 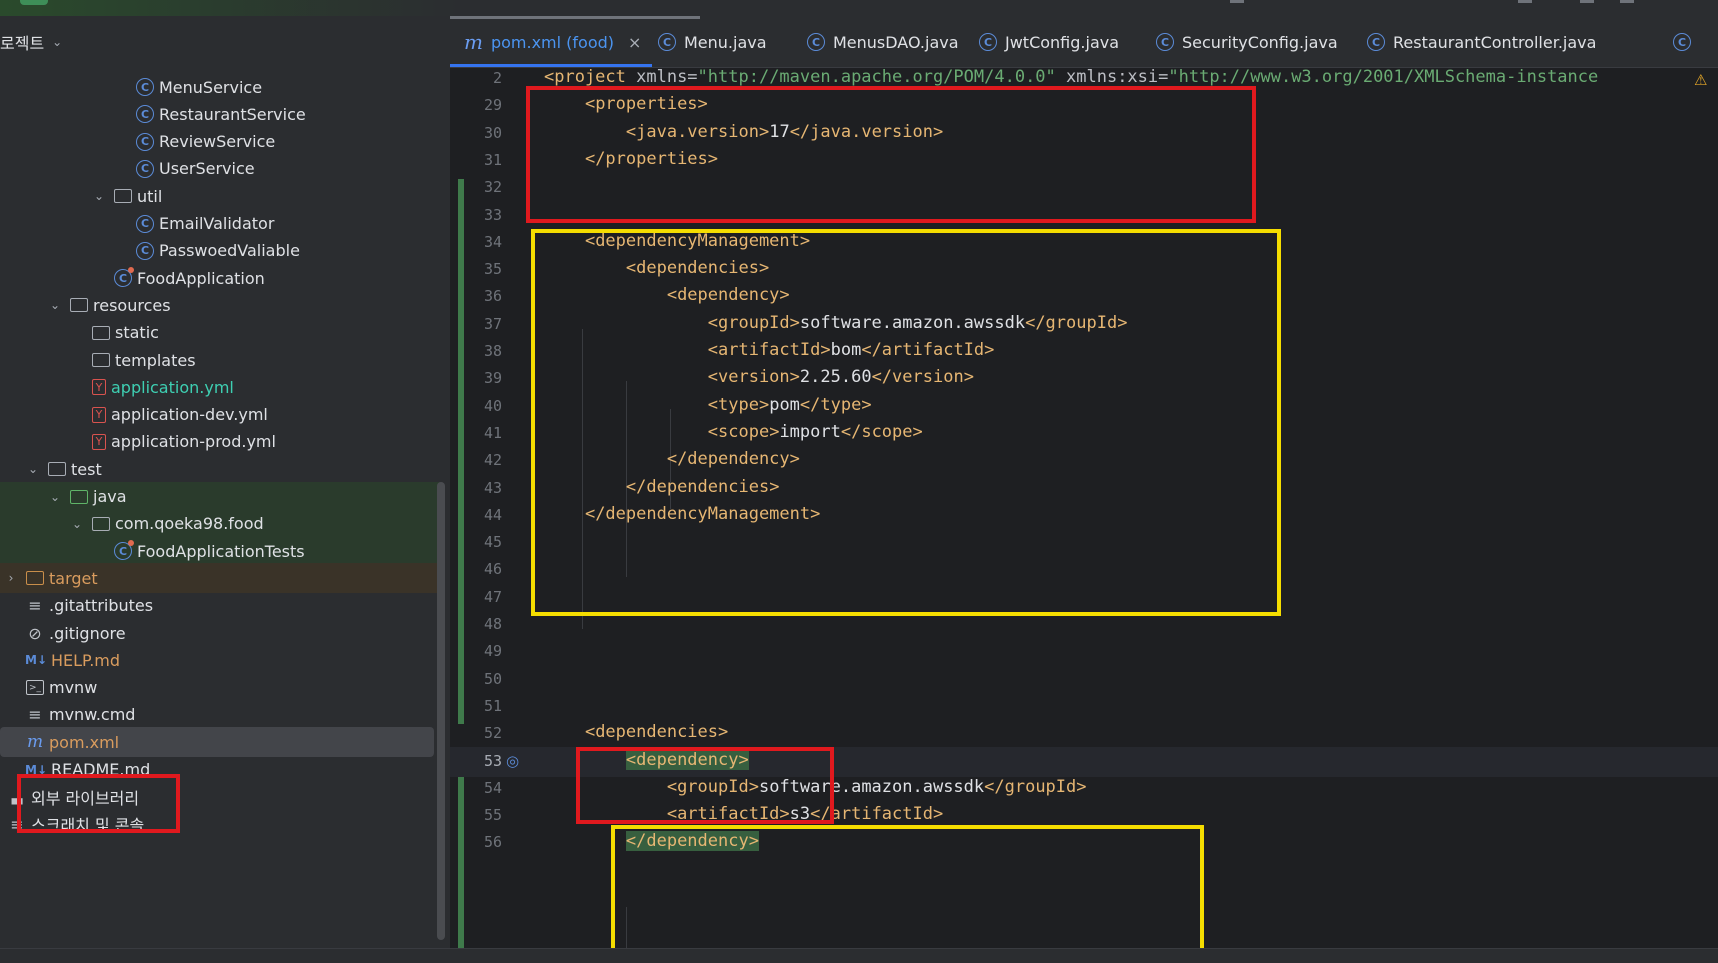 I want to click on library-icon: ▃, so click(x=17, y=796).